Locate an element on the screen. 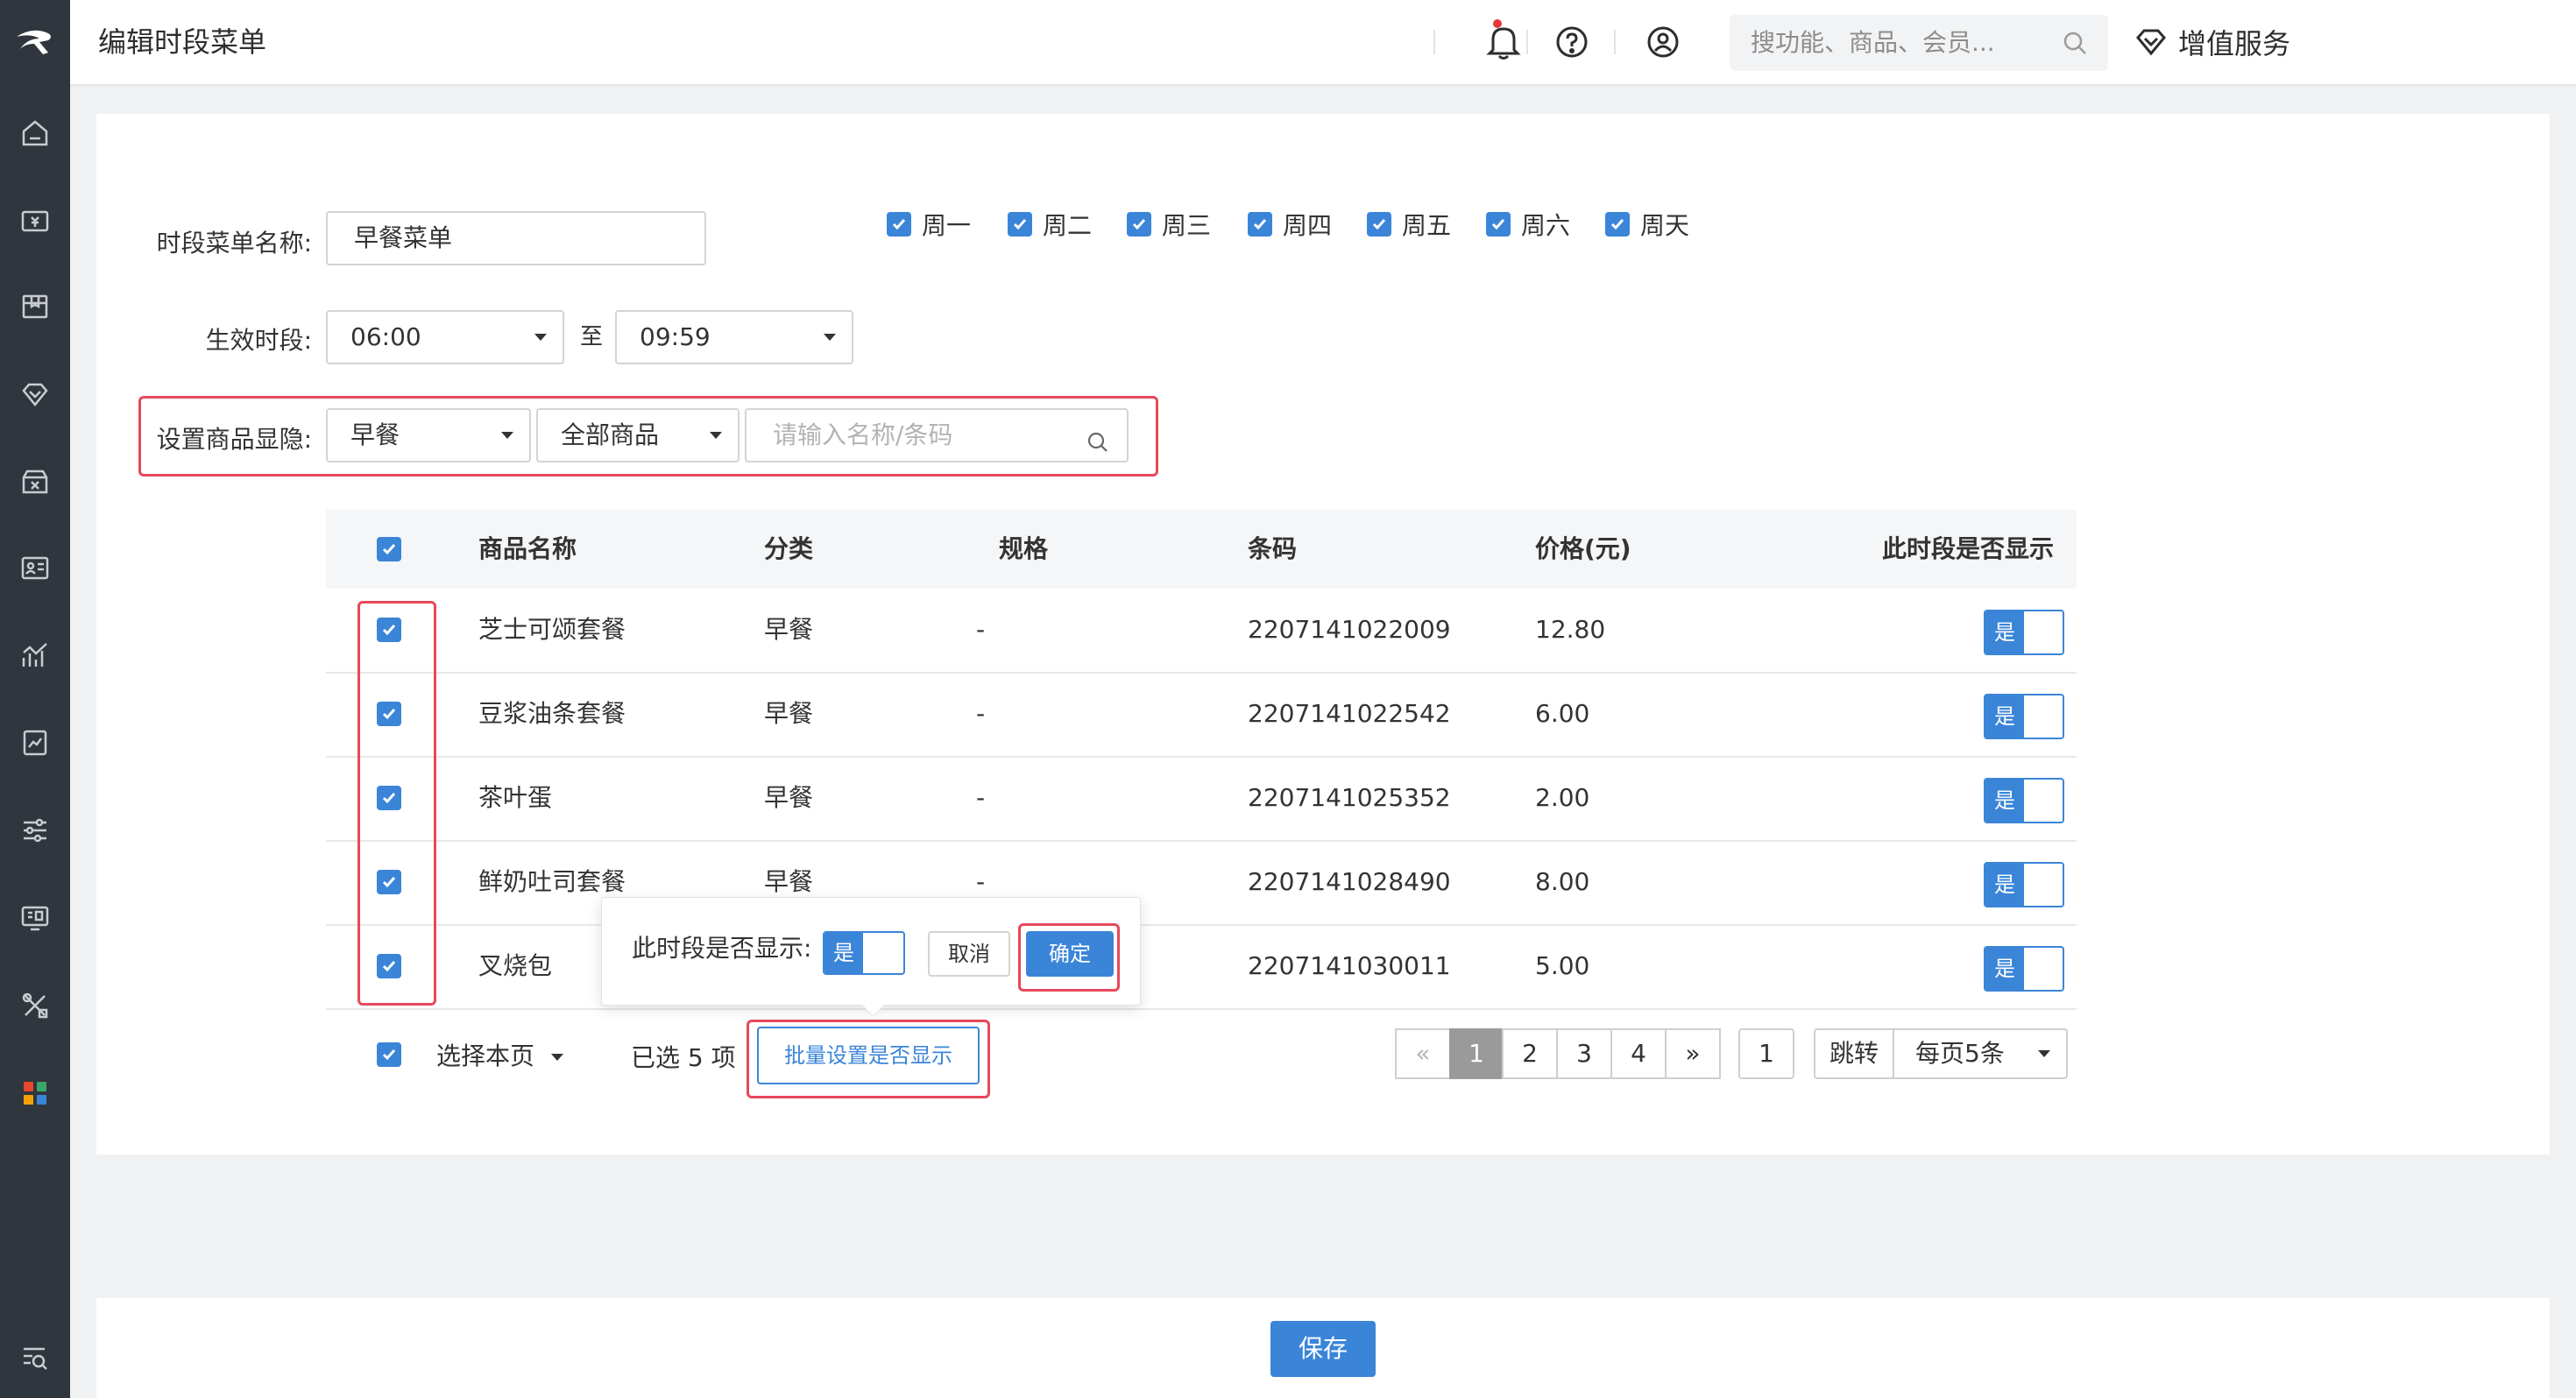  value-added-services-button: 增值服务 is located at coordinates (2212, 42).